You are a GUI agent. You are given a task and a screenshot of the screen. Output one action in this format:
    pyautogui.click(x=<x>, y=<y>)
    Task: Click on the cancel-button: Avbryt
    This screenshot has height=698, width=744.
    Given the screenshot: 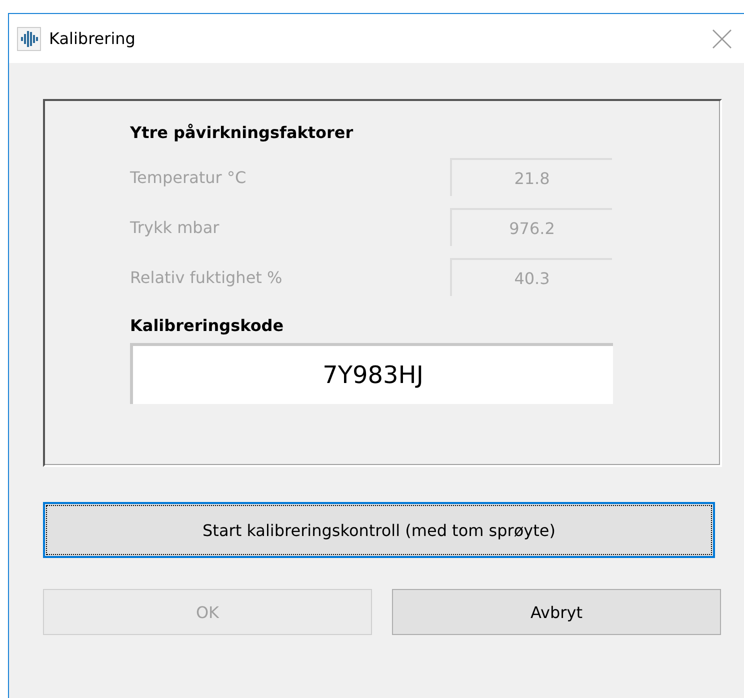 What is the action you would take?
    pyautogui.click(x=556, y=612)
    